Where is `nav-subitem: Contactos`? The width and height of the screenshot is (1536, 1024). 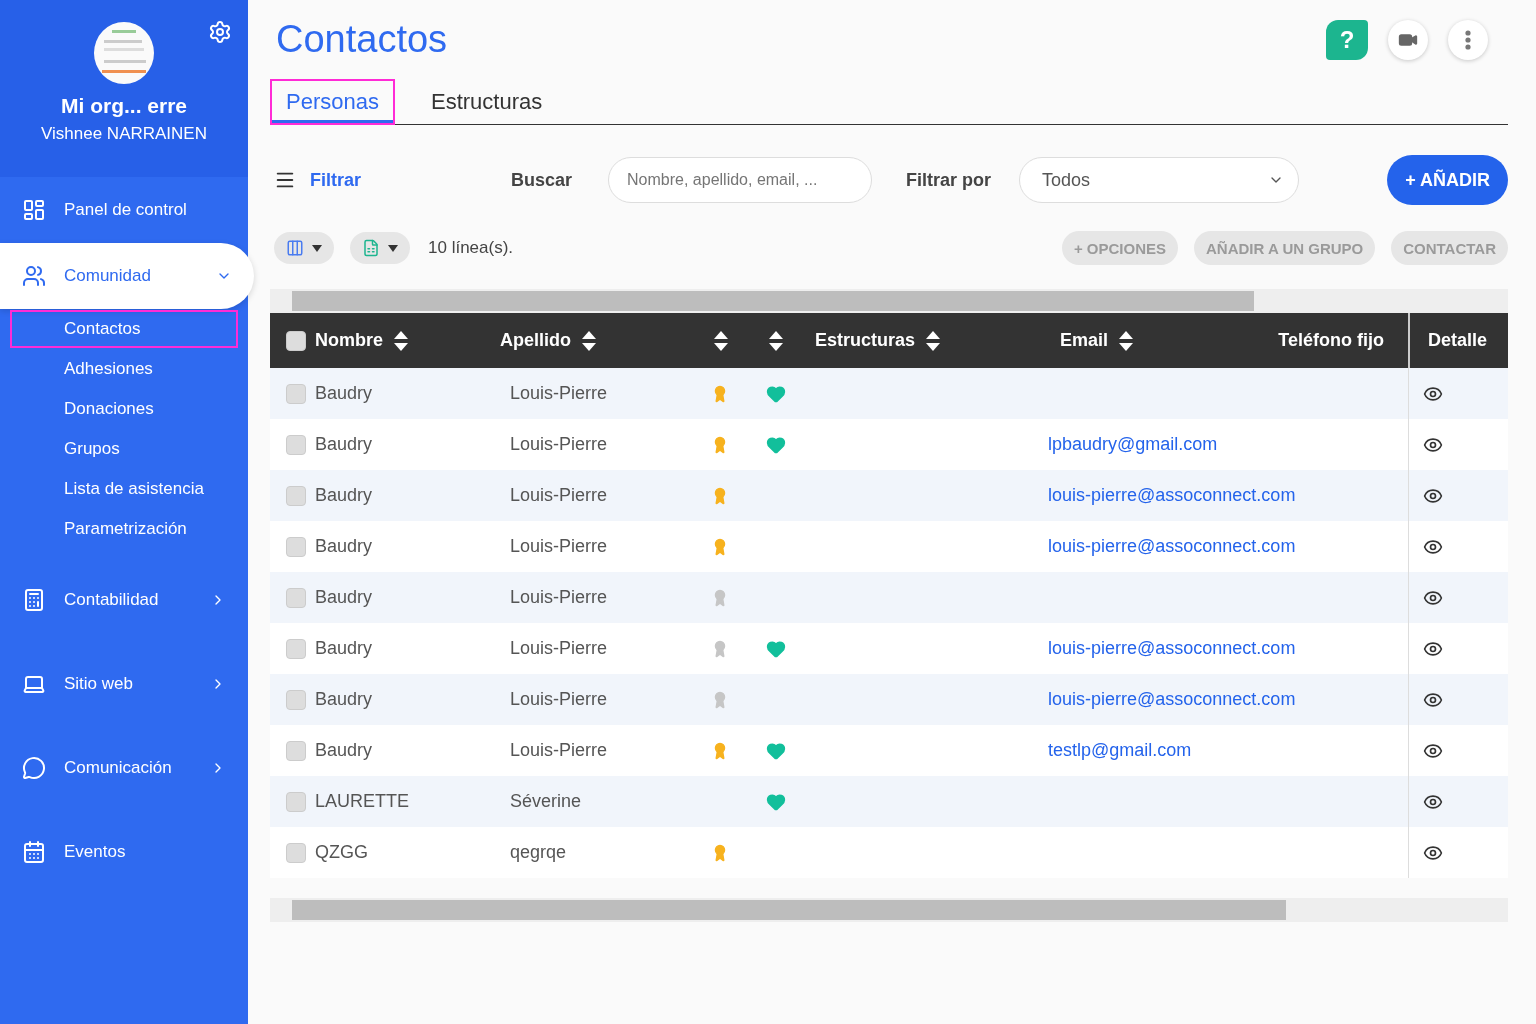
nav-subitem: Contactos is located at coordinates (124, 329).